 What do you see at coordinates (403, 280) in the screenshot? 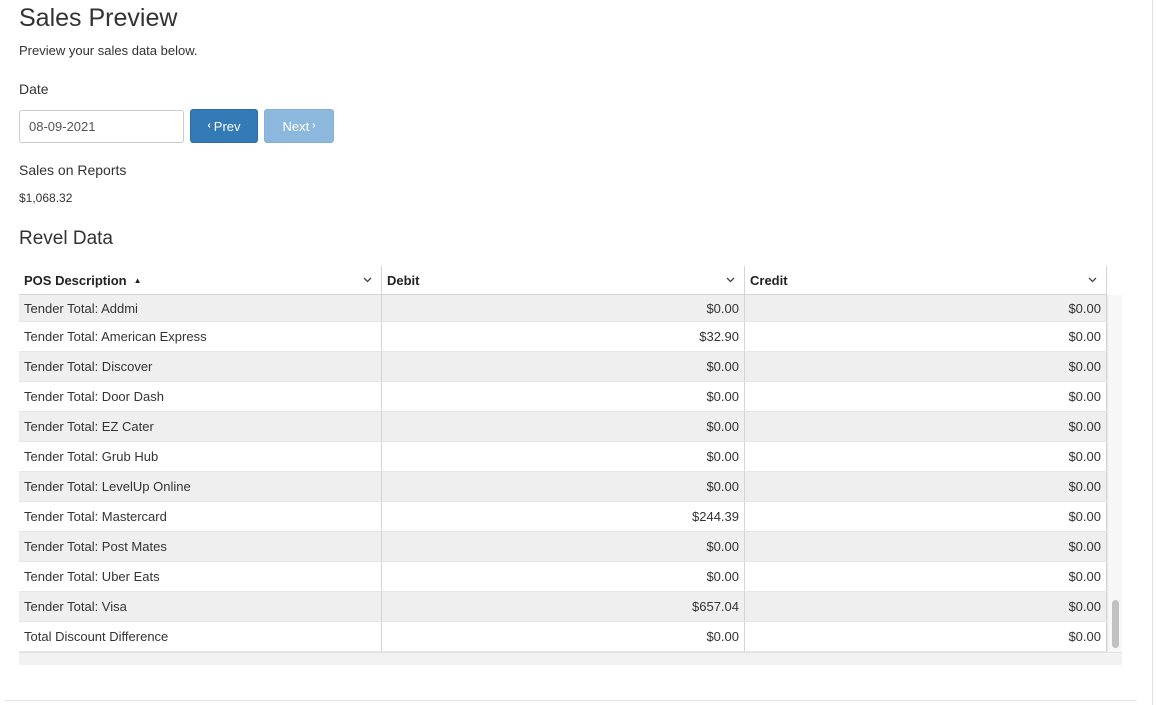
I see `column-header-label: Debit` at bounding box center [403, 280].